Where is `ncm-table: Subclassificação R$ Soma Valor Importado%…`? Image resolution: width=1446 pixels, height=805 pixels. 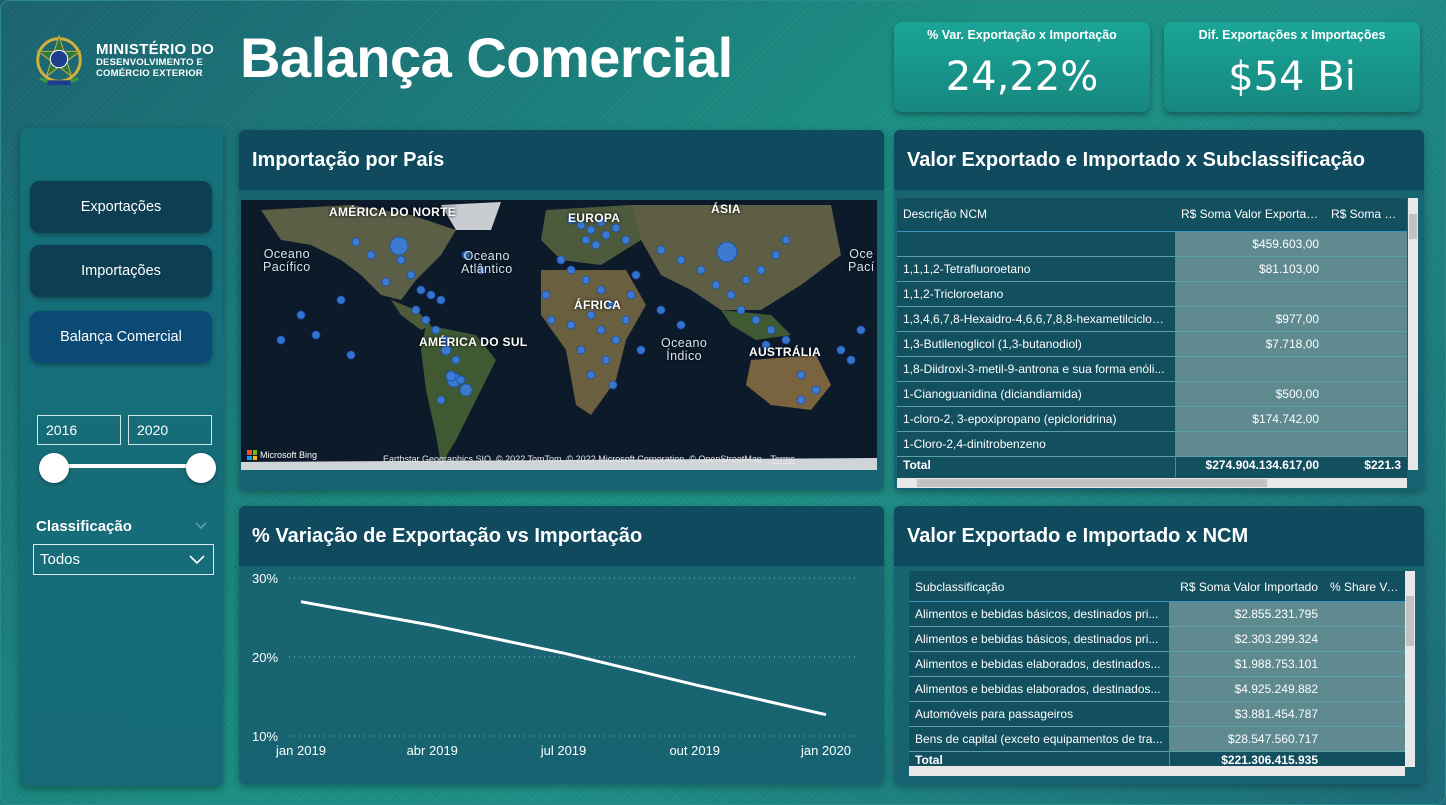
ncm-table: Subclassificação R$ Soma Valor Importado%… is located at coordinates (1157, 672).